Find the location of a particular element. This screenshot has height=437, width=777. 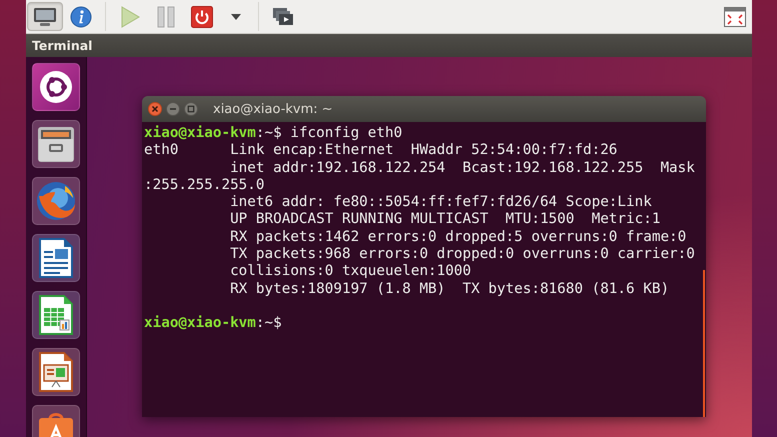

info-icon is located at coordinates (81, 17).